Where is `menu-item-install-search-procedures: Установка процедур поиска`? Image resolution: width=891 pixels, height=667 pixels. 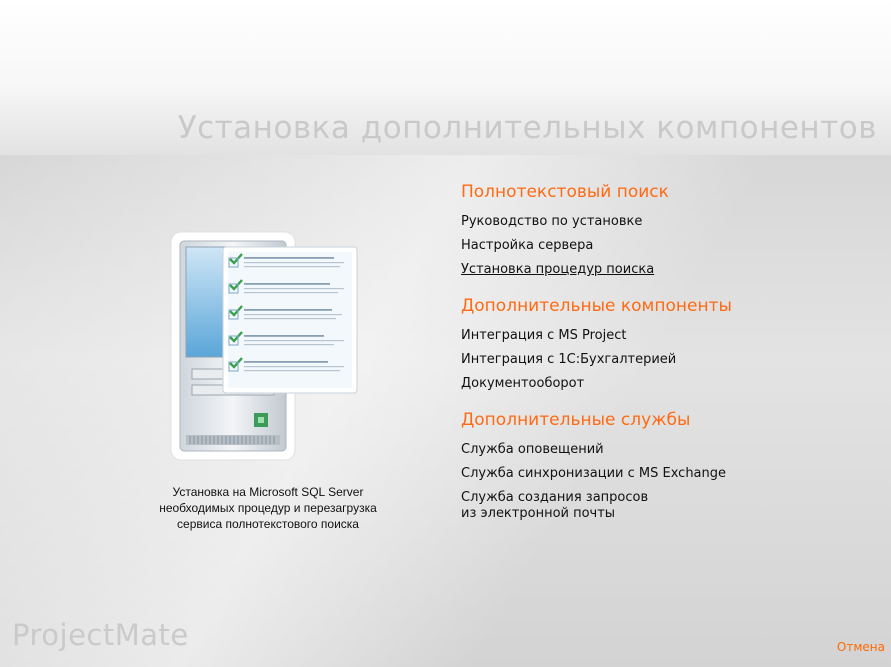 menu-item-install-search-procedures: Установка процедур поиска is located at coordinates (671, 270).